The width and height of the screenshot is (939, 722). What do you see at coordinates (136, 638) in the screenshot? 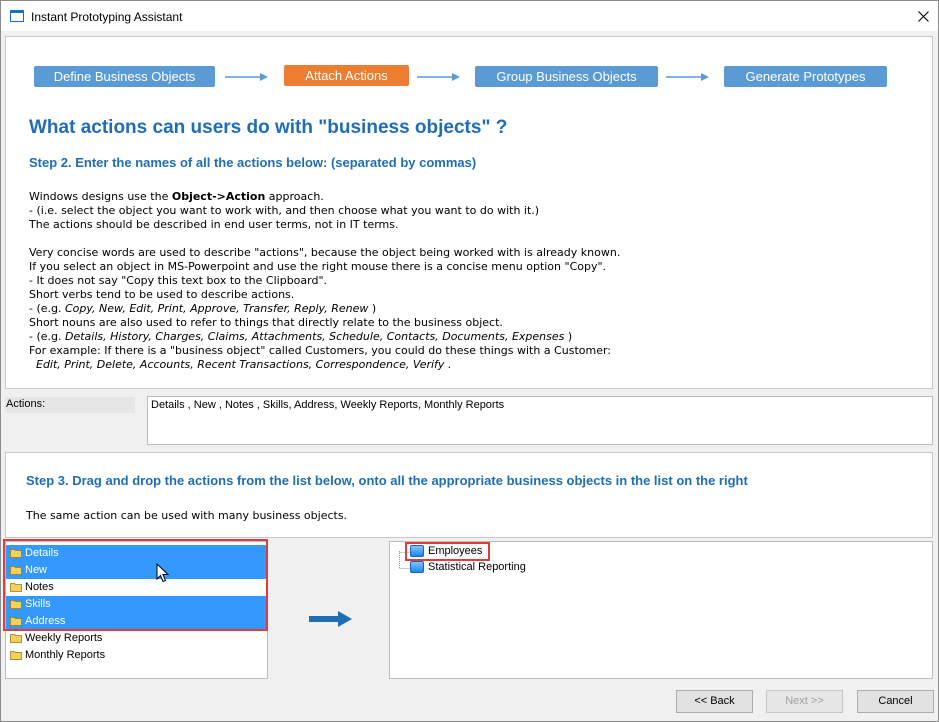
I see `list-item-weekly-reports: Weekly Reports` at bounding box center [136, 638].